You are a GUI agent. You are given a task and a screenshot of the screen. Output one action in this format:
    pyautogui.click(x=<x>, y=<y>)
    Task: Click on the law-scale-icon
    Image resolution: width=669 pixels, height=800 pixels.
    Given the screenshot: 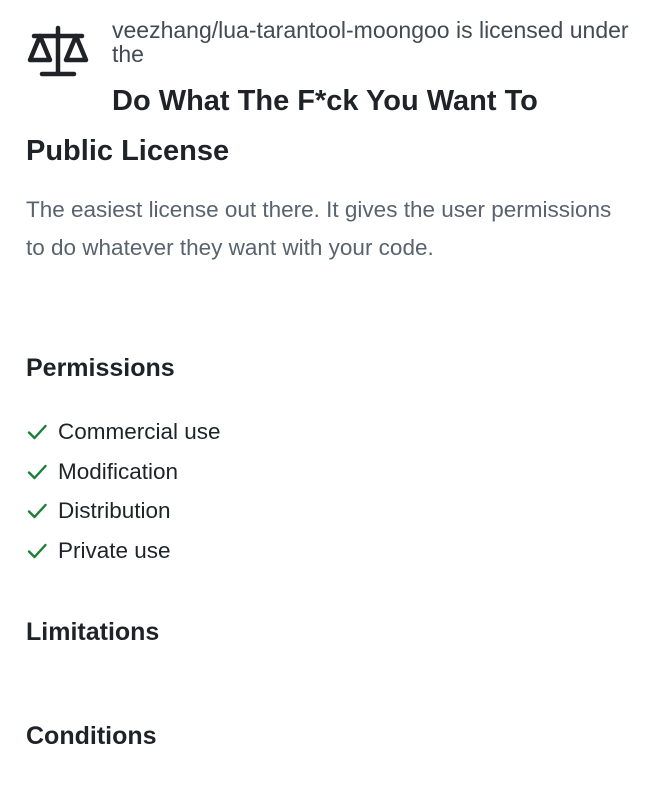 What is the action you would take?
    pyautogui.click(x=58, y=51)
    